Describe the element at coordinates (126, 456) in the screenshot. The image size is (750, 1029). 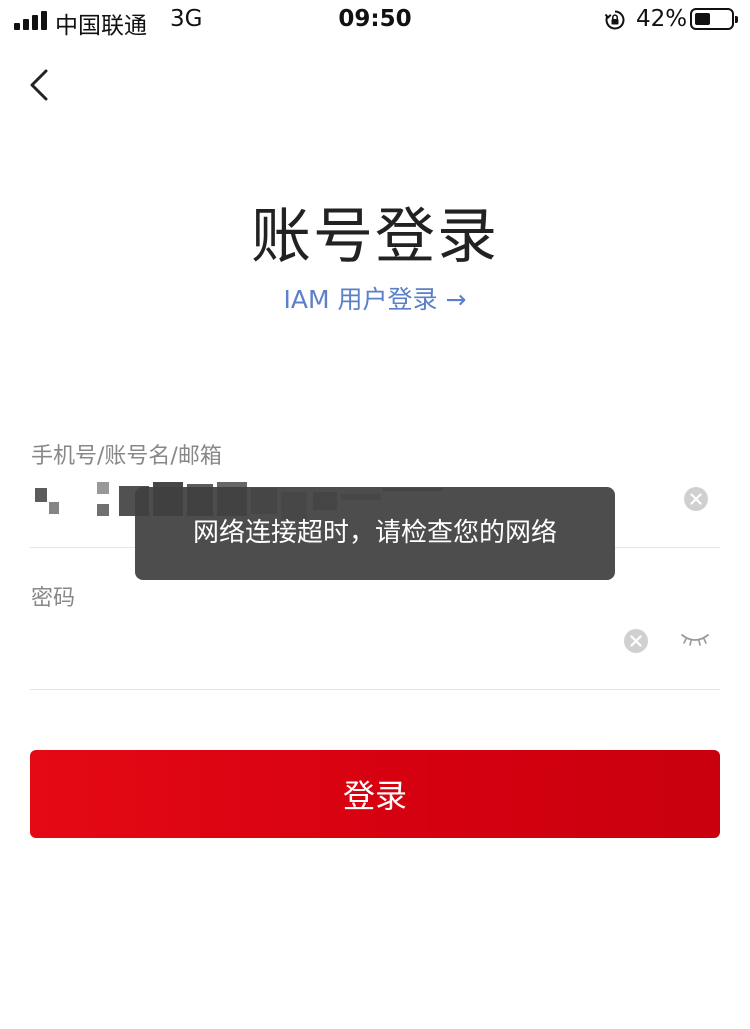
I see `account-field-label: 手机号/账号名/邮箱` at that location.